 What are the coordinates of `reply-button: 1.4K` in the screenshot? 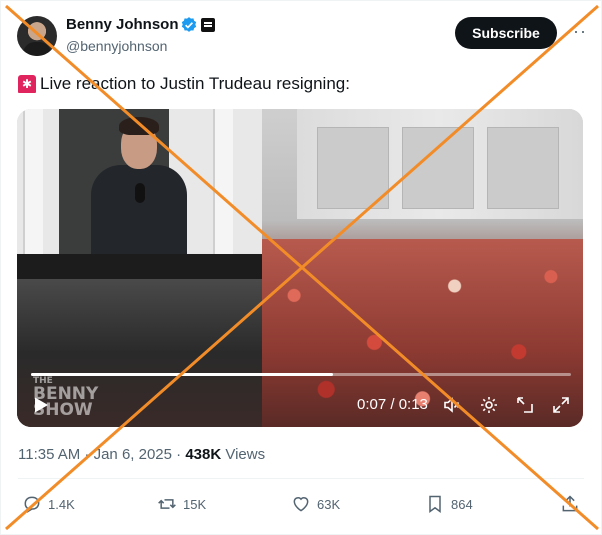 It's located at (48, 504).